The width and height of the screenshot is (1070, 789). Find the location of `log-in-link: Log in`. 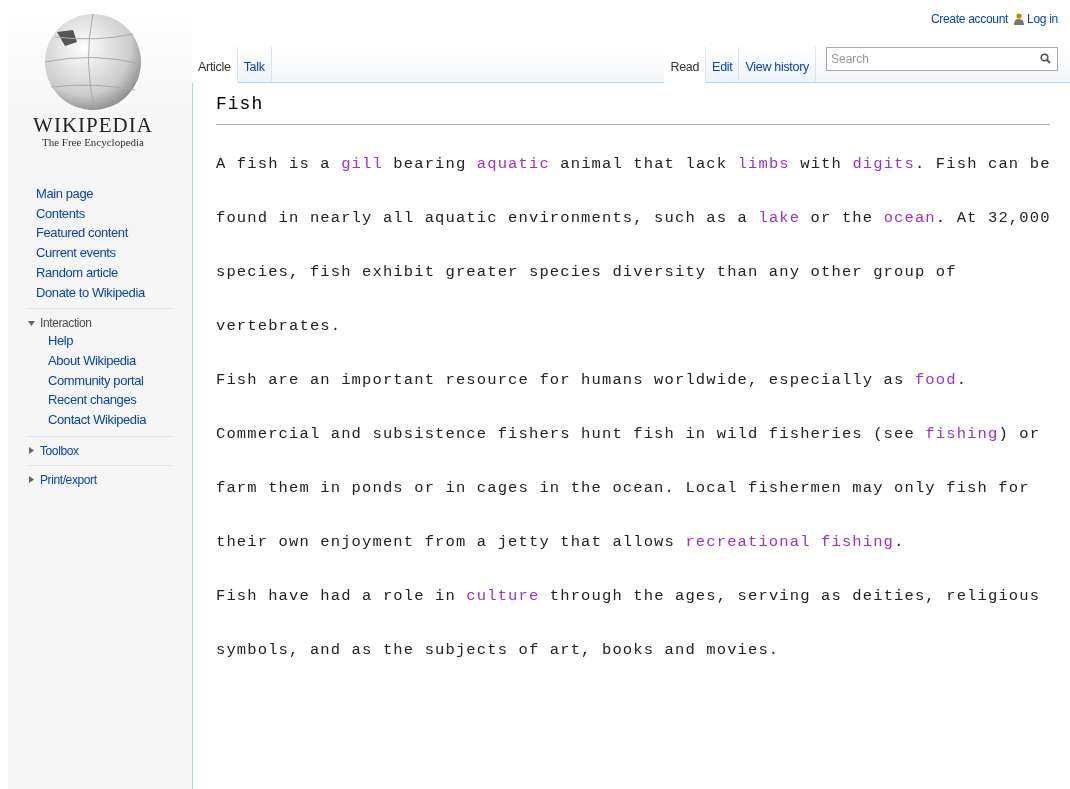

log-in-link: Log in is located at coordinates (1036, 19).